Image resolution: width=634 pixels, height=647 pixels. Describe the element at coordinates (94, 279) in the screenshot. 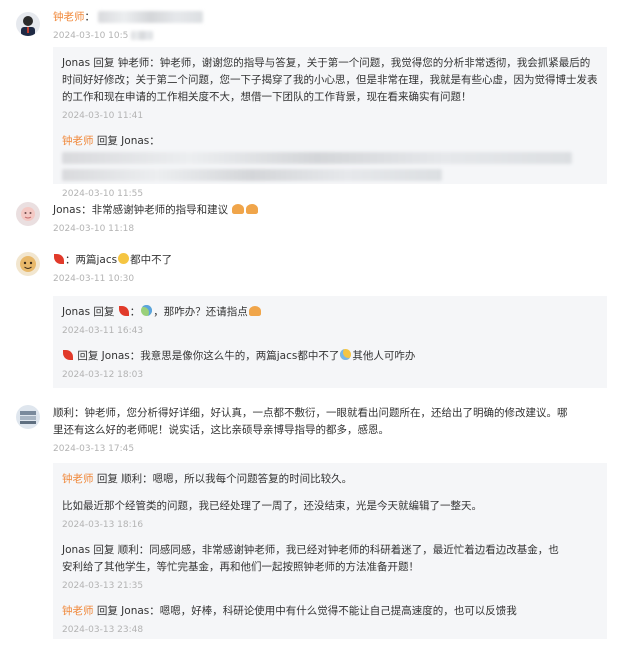

I see `comment-time: 2024-03-11 10:30` at that location.